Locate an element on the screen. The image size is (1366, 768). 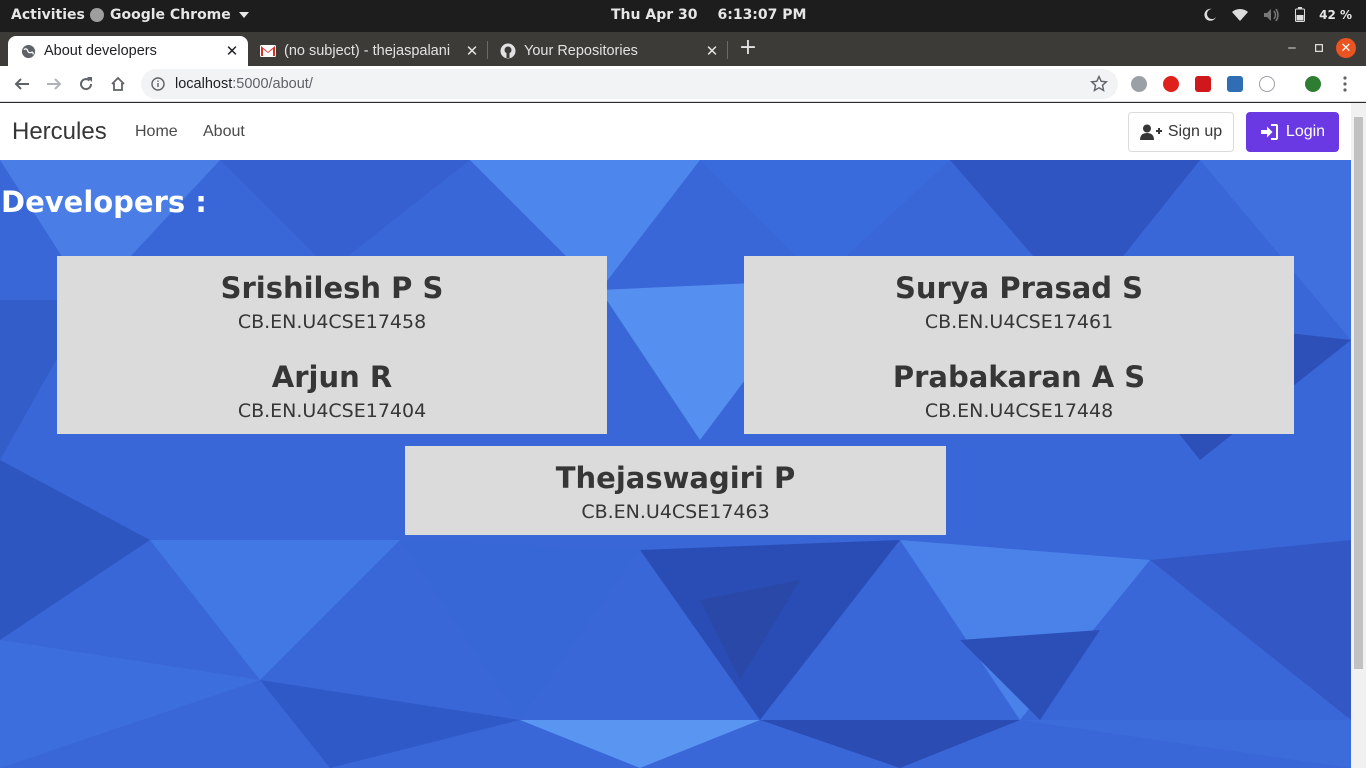
info-icon is located at coordinates (158, 84).